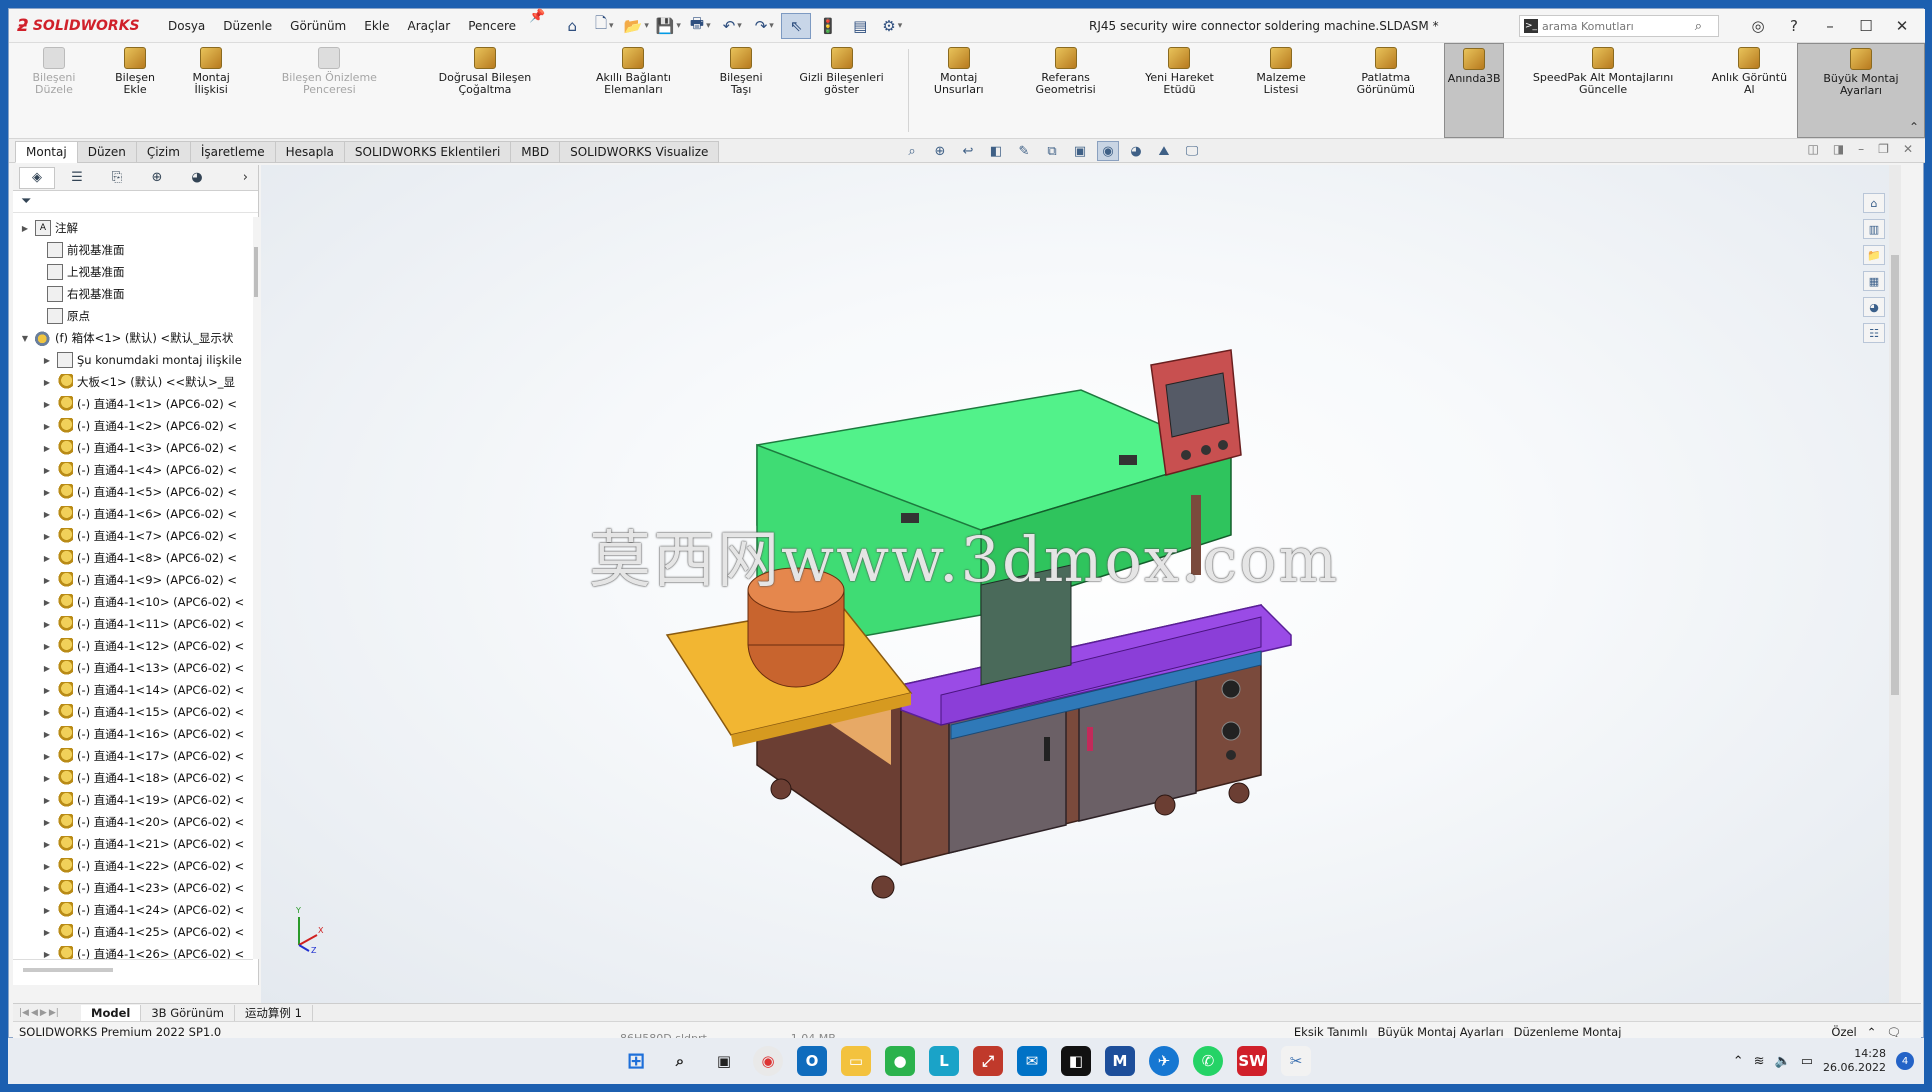  What do you see at coordinates (1874, 229) in the screenshot?
I see `design-library-icon: ▥` at bounding box center [1874, 229].